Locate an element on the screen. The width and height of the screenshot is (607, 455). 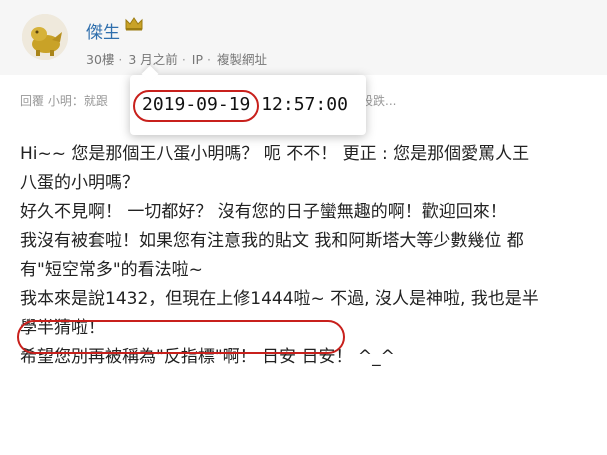
avatar is located at coordinates (45, 37).